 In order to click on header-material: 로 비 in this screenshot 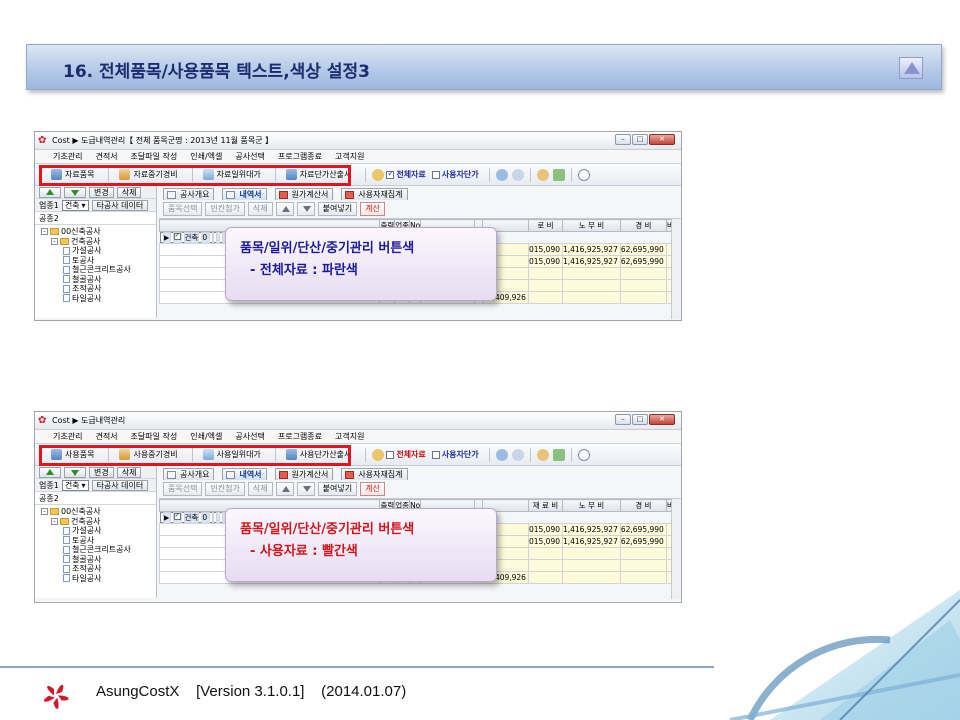, I will do `click(545, 225)`.